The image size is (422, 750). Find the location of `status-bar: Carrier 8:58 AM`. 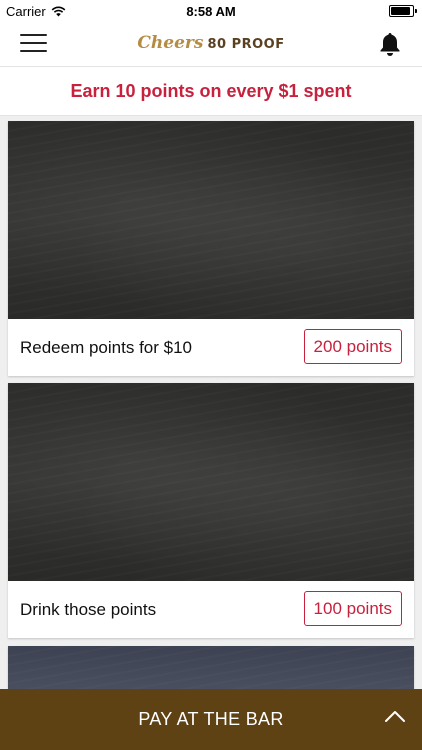

status-bar: Carrier 8:58 AM is located at coordinates (211, 11).